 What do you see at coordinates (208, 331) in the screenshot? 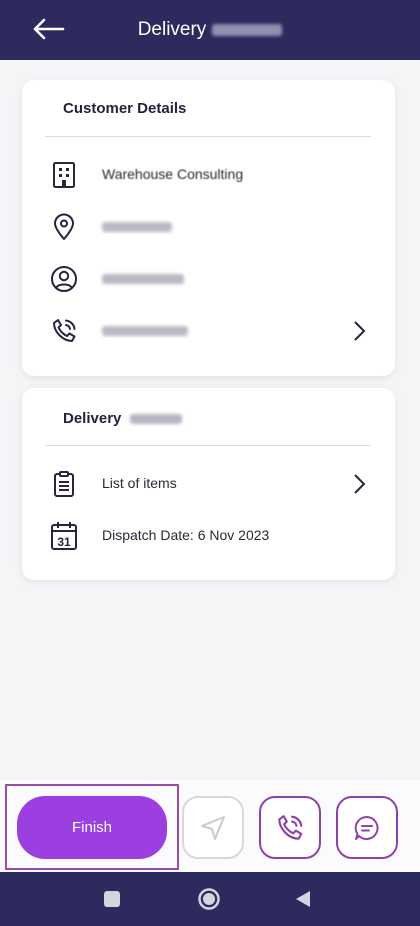
I see `customer-phone-row` at bounding box center [208, 331].